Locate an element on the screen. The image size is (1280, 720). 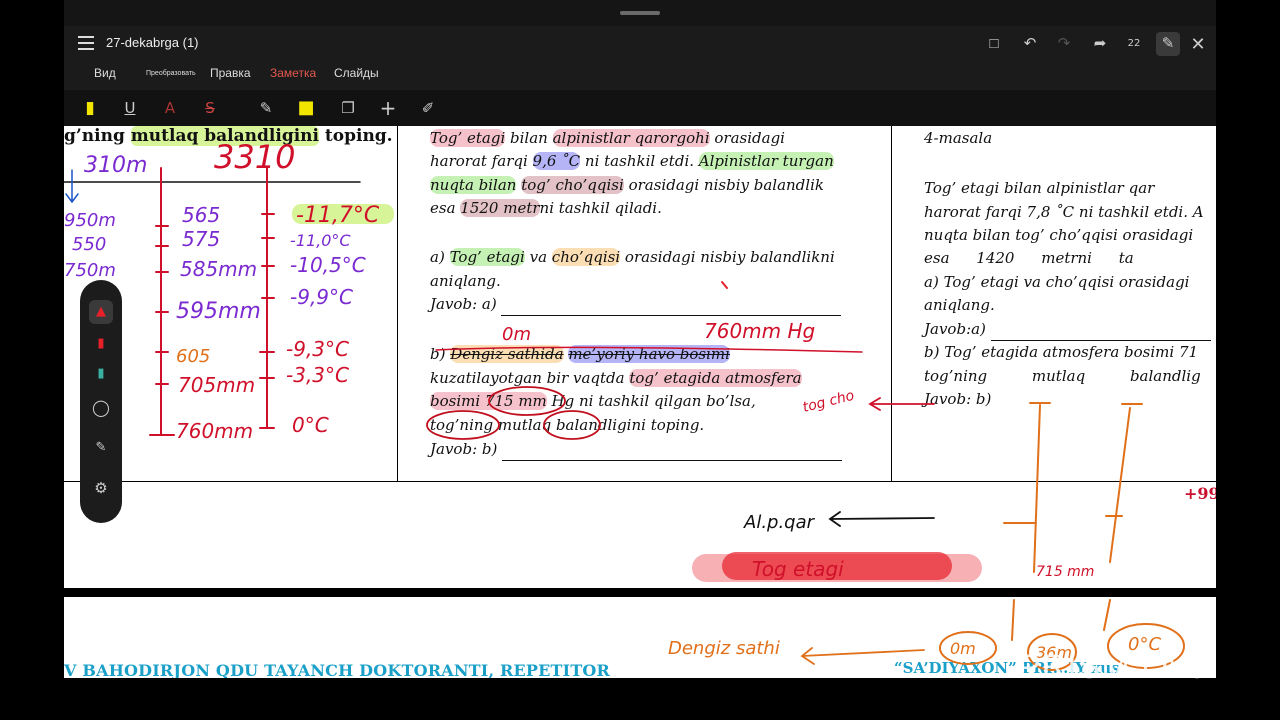
ink-text: 750m is located at coordinates (90, 270).